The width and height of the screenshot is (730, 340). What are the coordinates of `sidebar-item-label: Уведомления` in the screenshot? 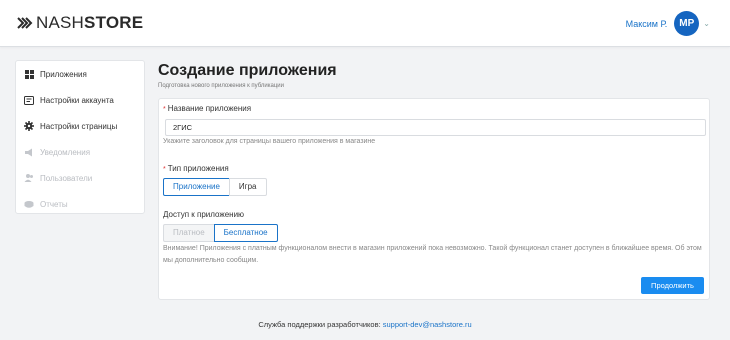 It's located at (65, 152).